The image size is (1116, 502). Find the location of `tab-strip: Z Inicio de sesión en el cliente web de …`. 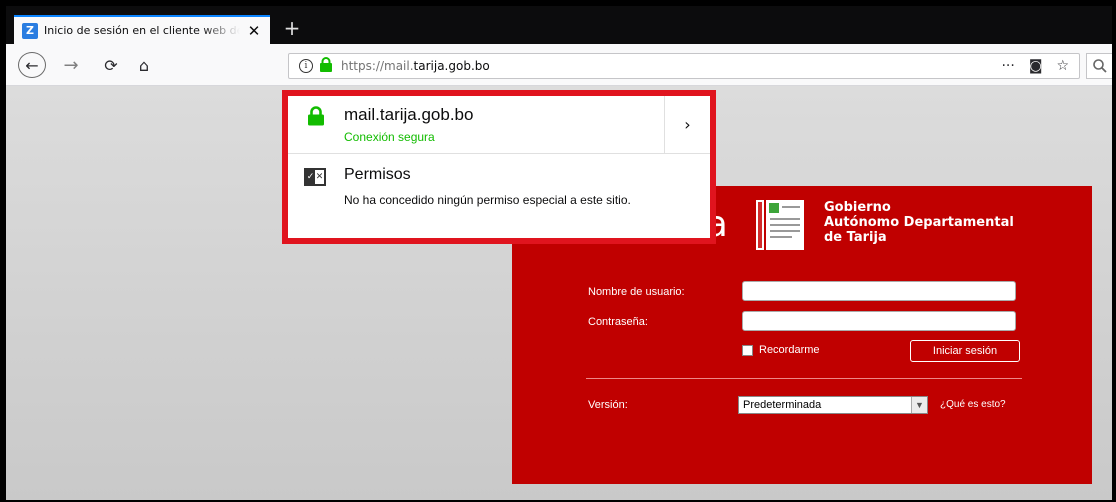

tab-strip: Z Inicio de sesión en el cliente web de … is located at coordinates (559, 25).